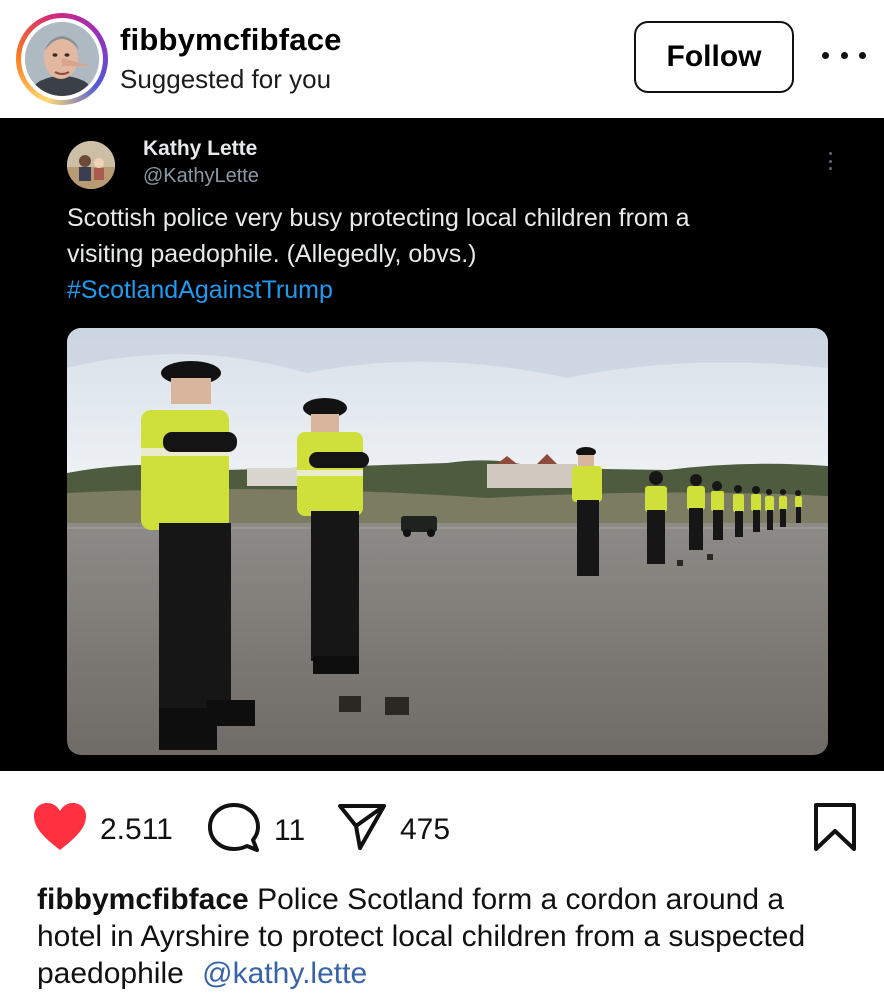 The width and height of the screenshot is (884, 1000). Describe the element at coordinates (844, 55) in the screenshot. I see `more-icon` at that location.